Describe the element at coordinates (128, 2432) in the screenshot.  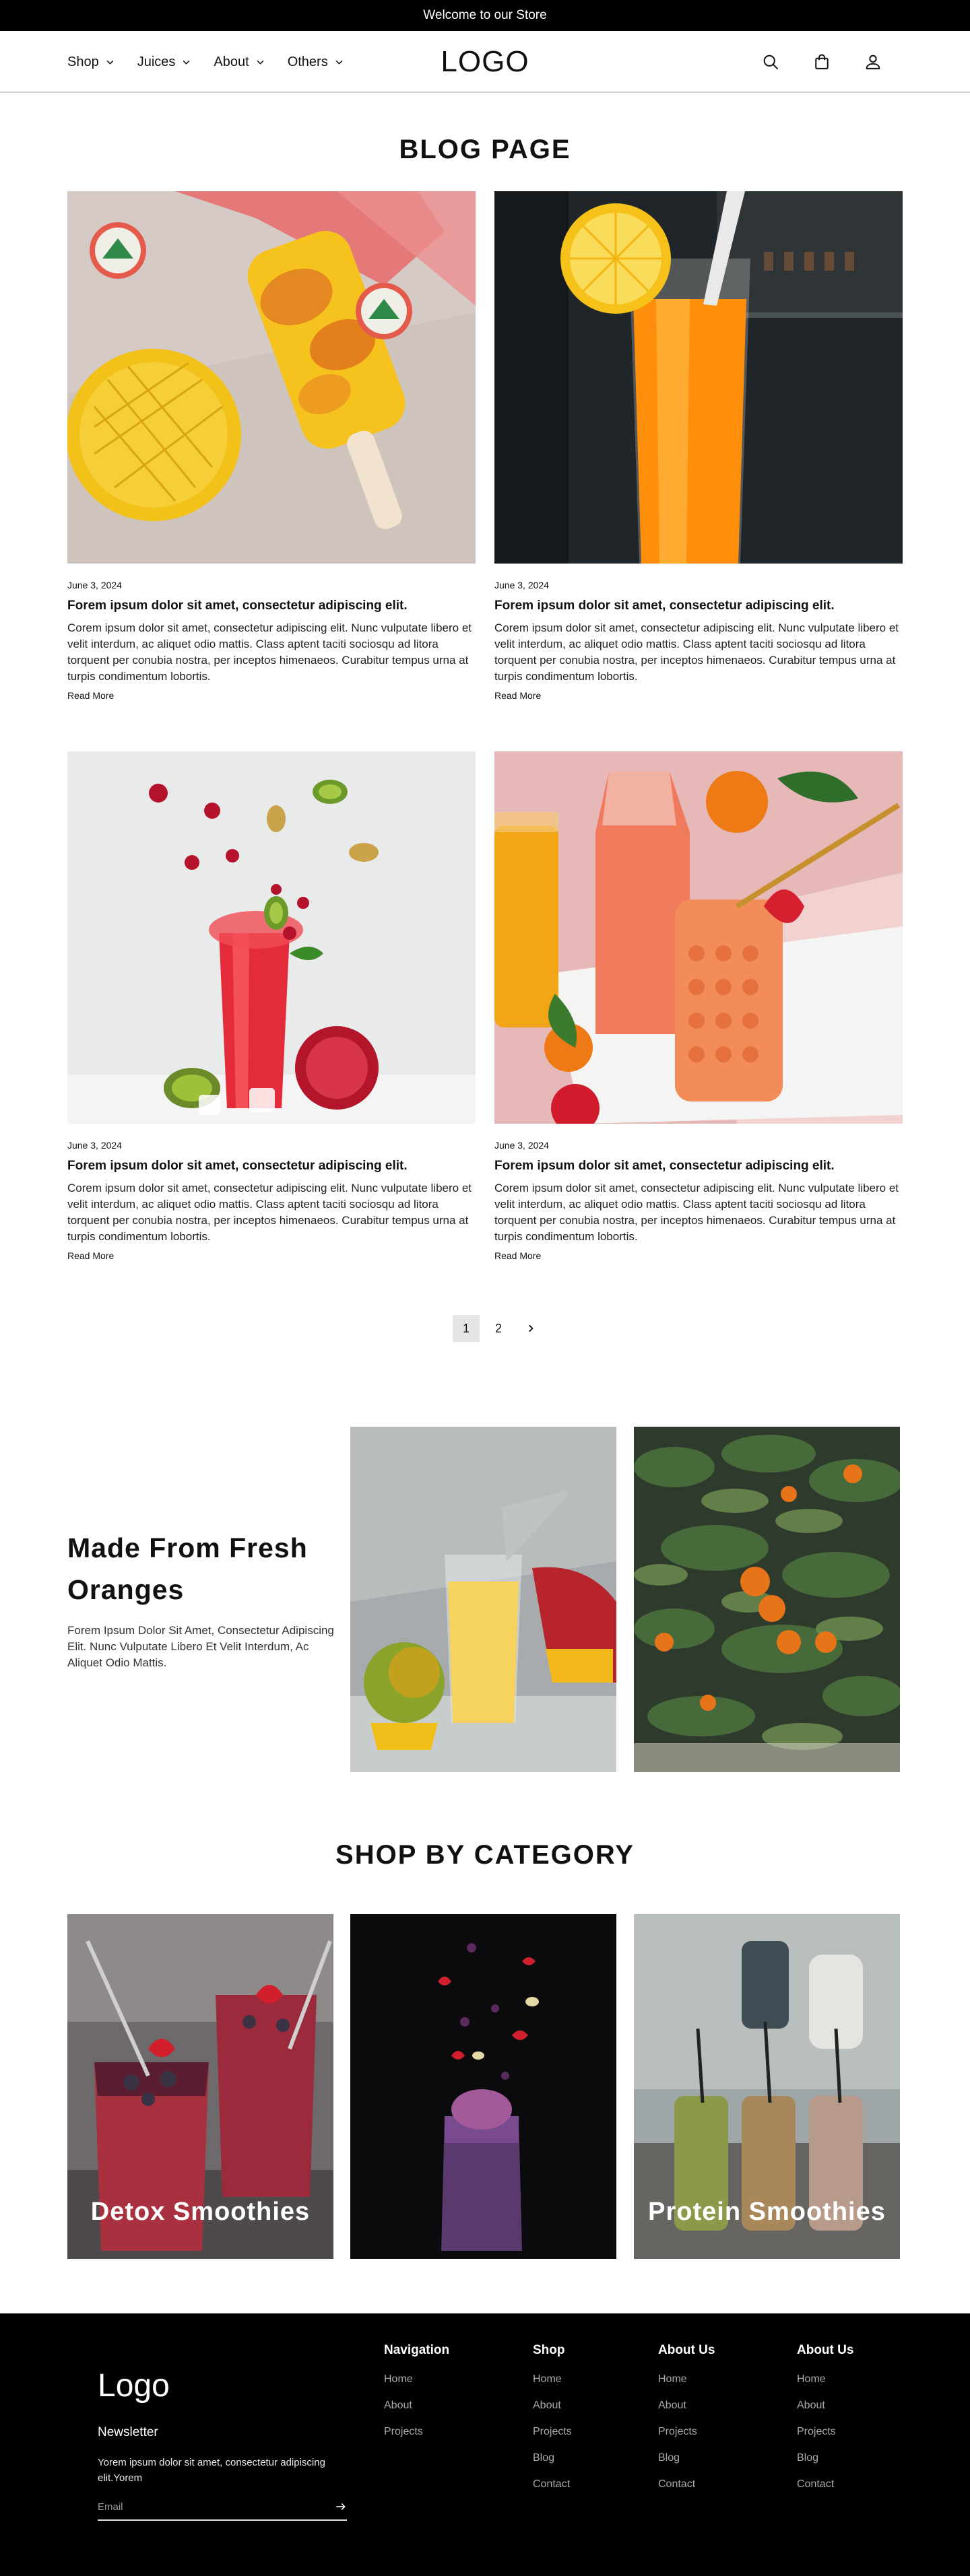
I see `newsletter-title: Newsletter` at that location.